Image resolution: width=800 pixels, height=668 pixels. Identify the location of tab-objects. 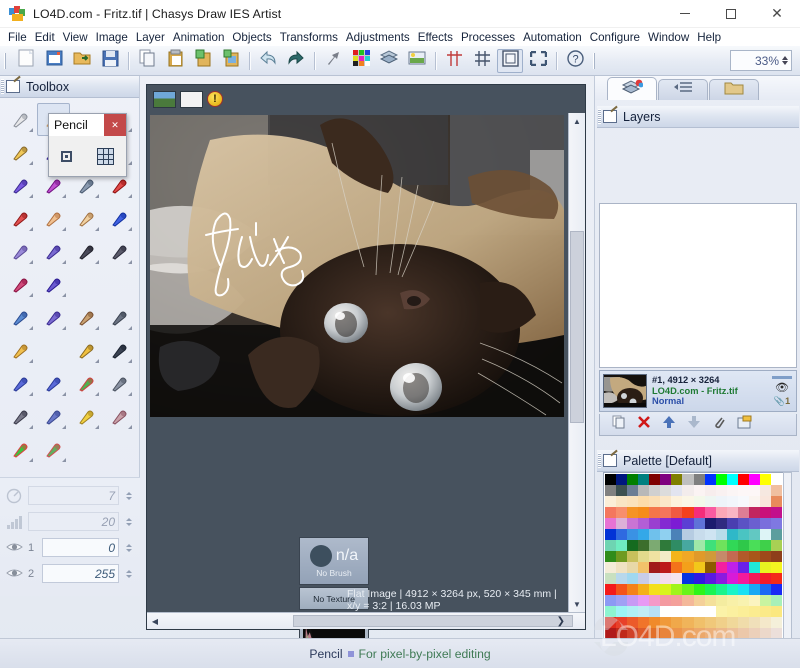
(683, 89).